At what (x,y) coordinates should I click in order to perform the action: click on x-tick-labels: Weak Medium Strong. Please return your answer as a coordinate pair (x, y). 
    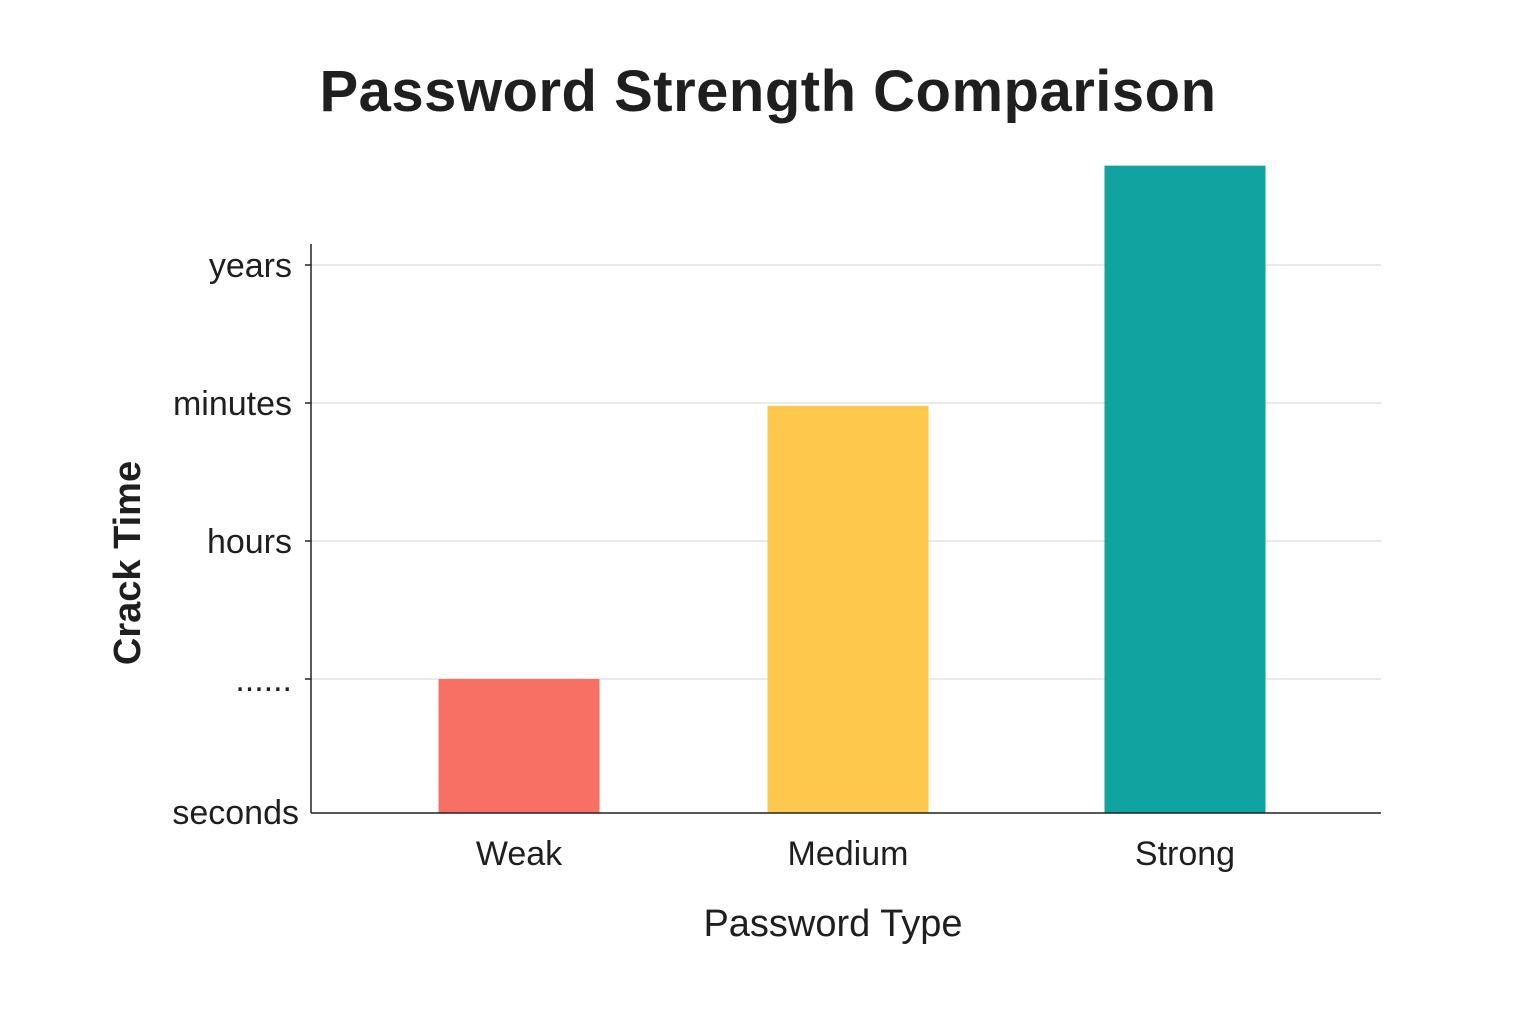
    Looking at the image, I should click on (855, 854).